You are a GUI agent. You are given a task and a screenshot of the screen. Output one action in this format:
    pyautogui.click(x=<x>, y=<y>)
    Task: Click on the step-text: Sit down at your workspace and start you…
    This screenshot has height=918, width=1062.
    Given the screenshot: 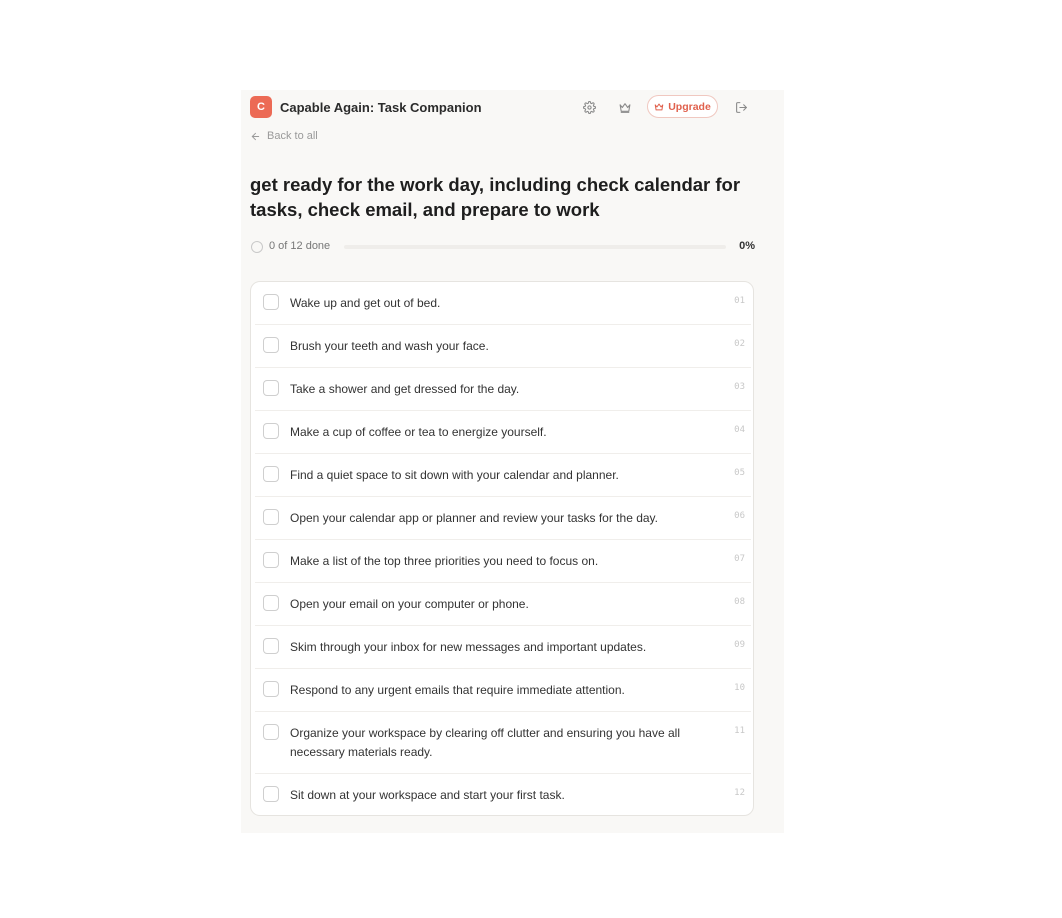 What is the action you would take?
    pyautogui.click(x=427, y=795)
    